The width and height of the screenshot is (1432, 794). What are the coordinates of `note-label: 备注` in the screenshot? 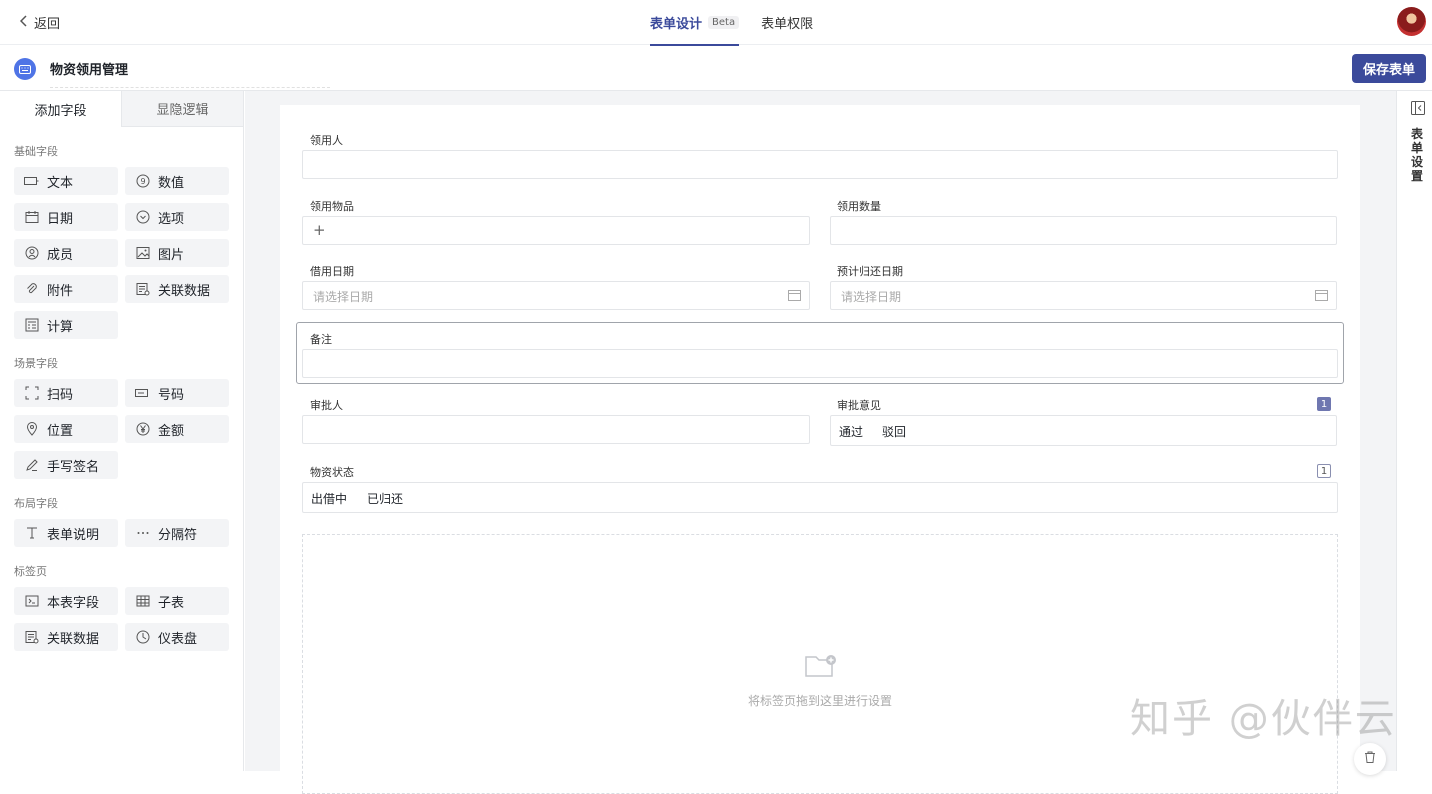 It's located at (321, 339).